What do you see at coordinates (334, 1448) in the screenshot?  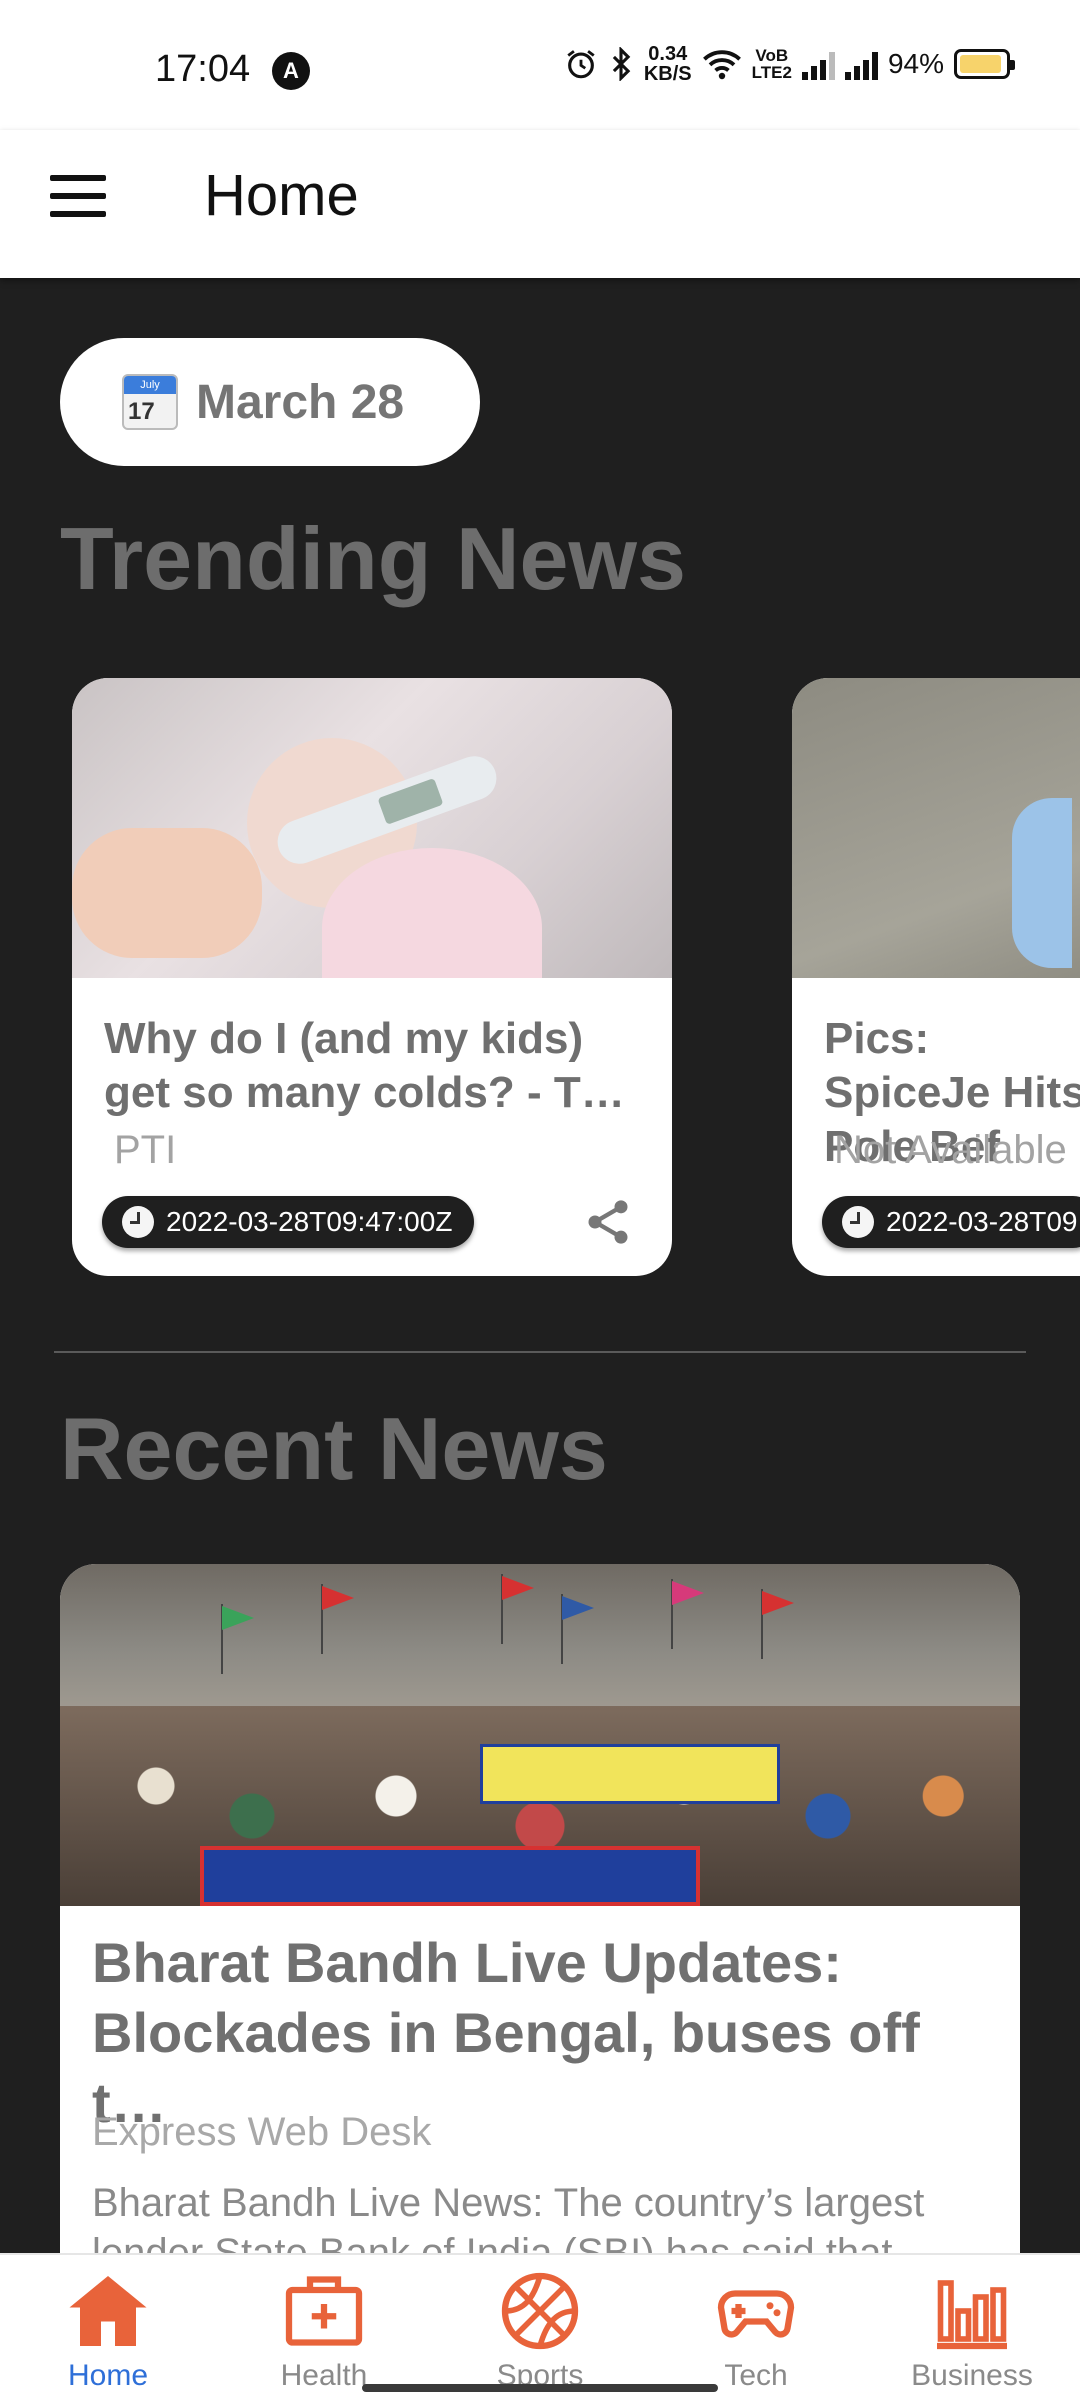 I see `recent-news-heading: Recent News` at bounding box center [334, 1448].